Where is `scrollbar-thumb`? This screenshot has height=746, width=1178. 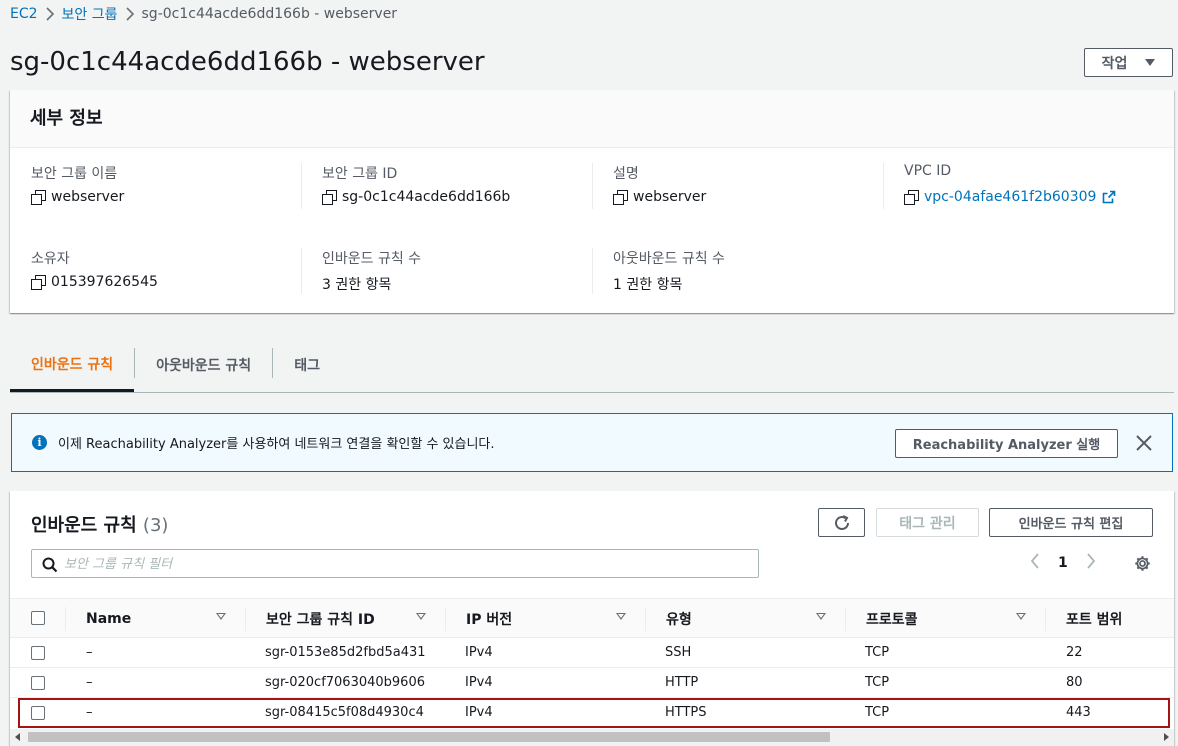 scrollbar-thumb is located at coordinates (429, 737).